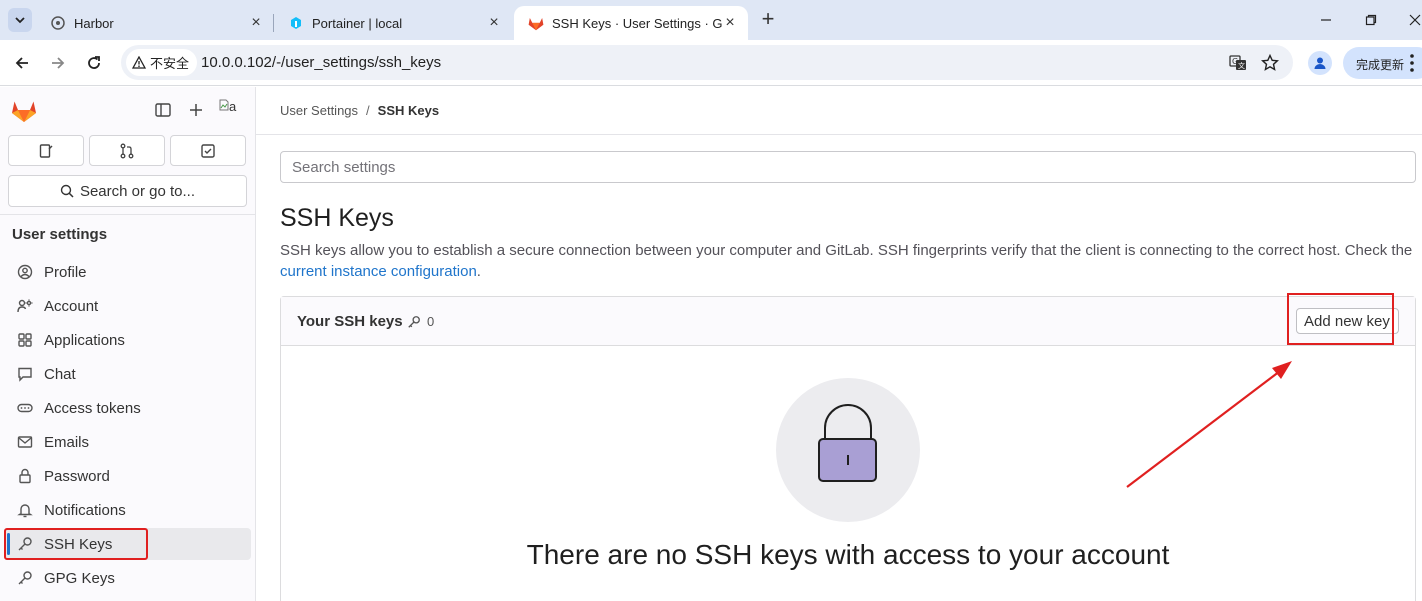  What do you see at coordinates (1241, 65) in the screenshot?
I see `svg-text: 文` at bounding box center [1241, 65].